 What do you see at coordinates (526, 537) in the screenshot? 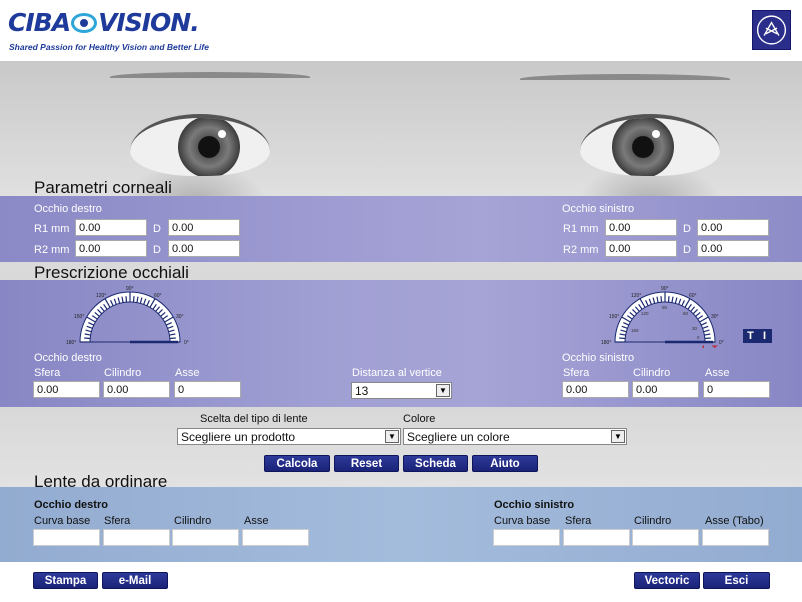
I see `order-left-curva-output` at bounding box center [526, 537].